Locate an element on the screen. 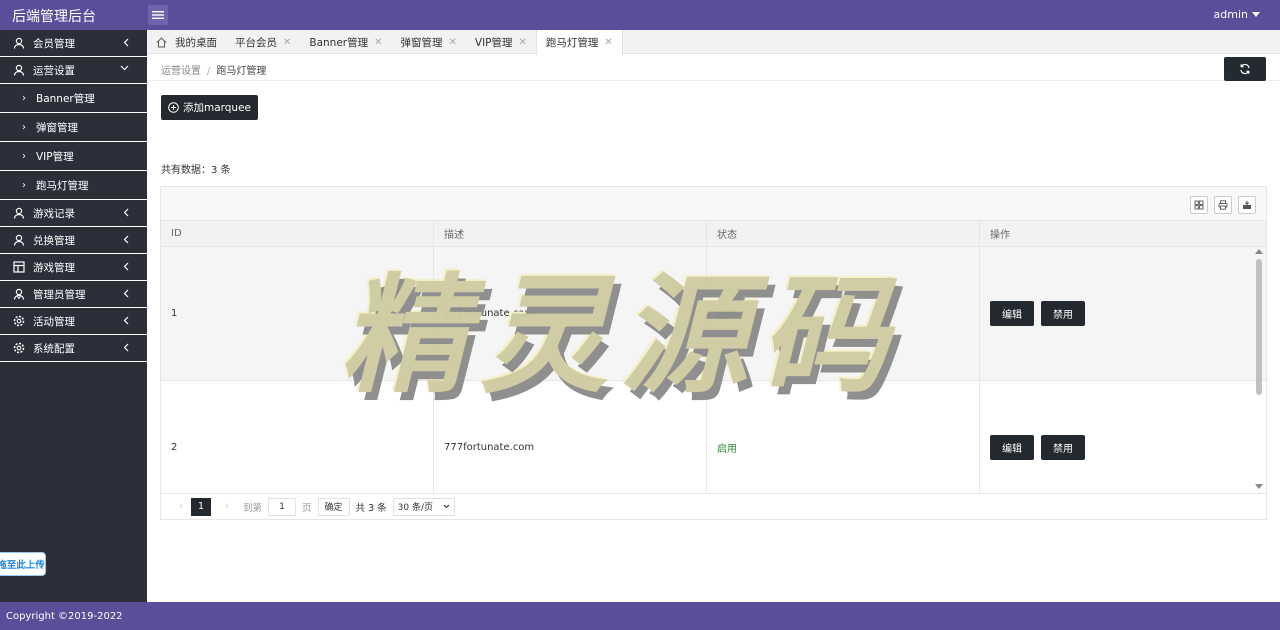  admin-icon is located at coordinates (19, 294).